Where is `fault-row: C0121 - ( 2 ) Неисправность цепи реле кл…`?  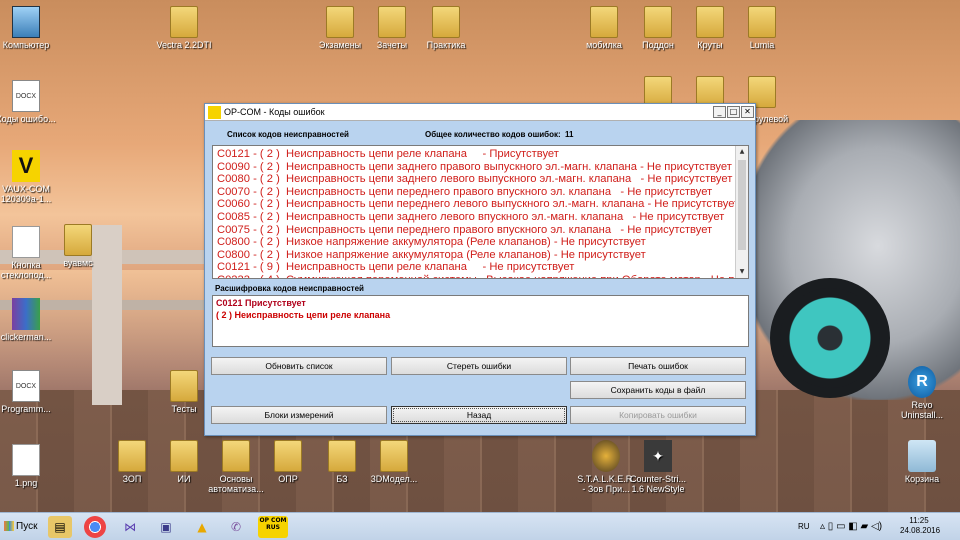 fault-row: C0121 - ( 2 ) Неисправность цепи реле кл… is located at coordinates (482, 154).